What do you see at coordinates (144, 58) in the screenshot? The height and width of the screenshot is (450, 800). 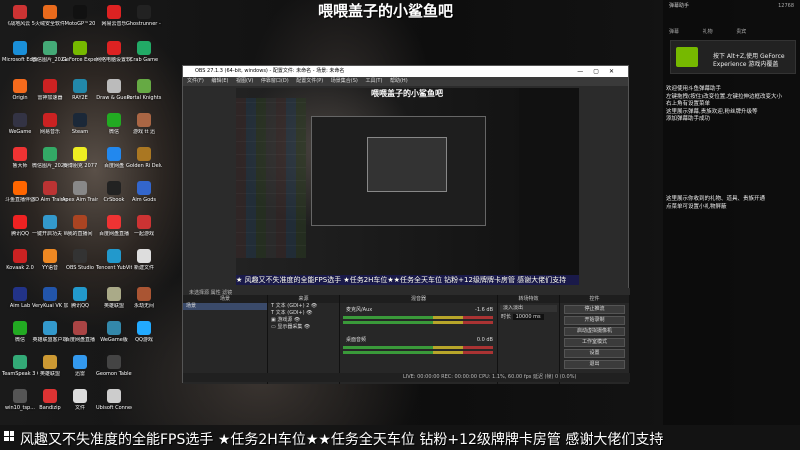 I see `desktop-icon: Crab Game` at bounding box center [144, 58].